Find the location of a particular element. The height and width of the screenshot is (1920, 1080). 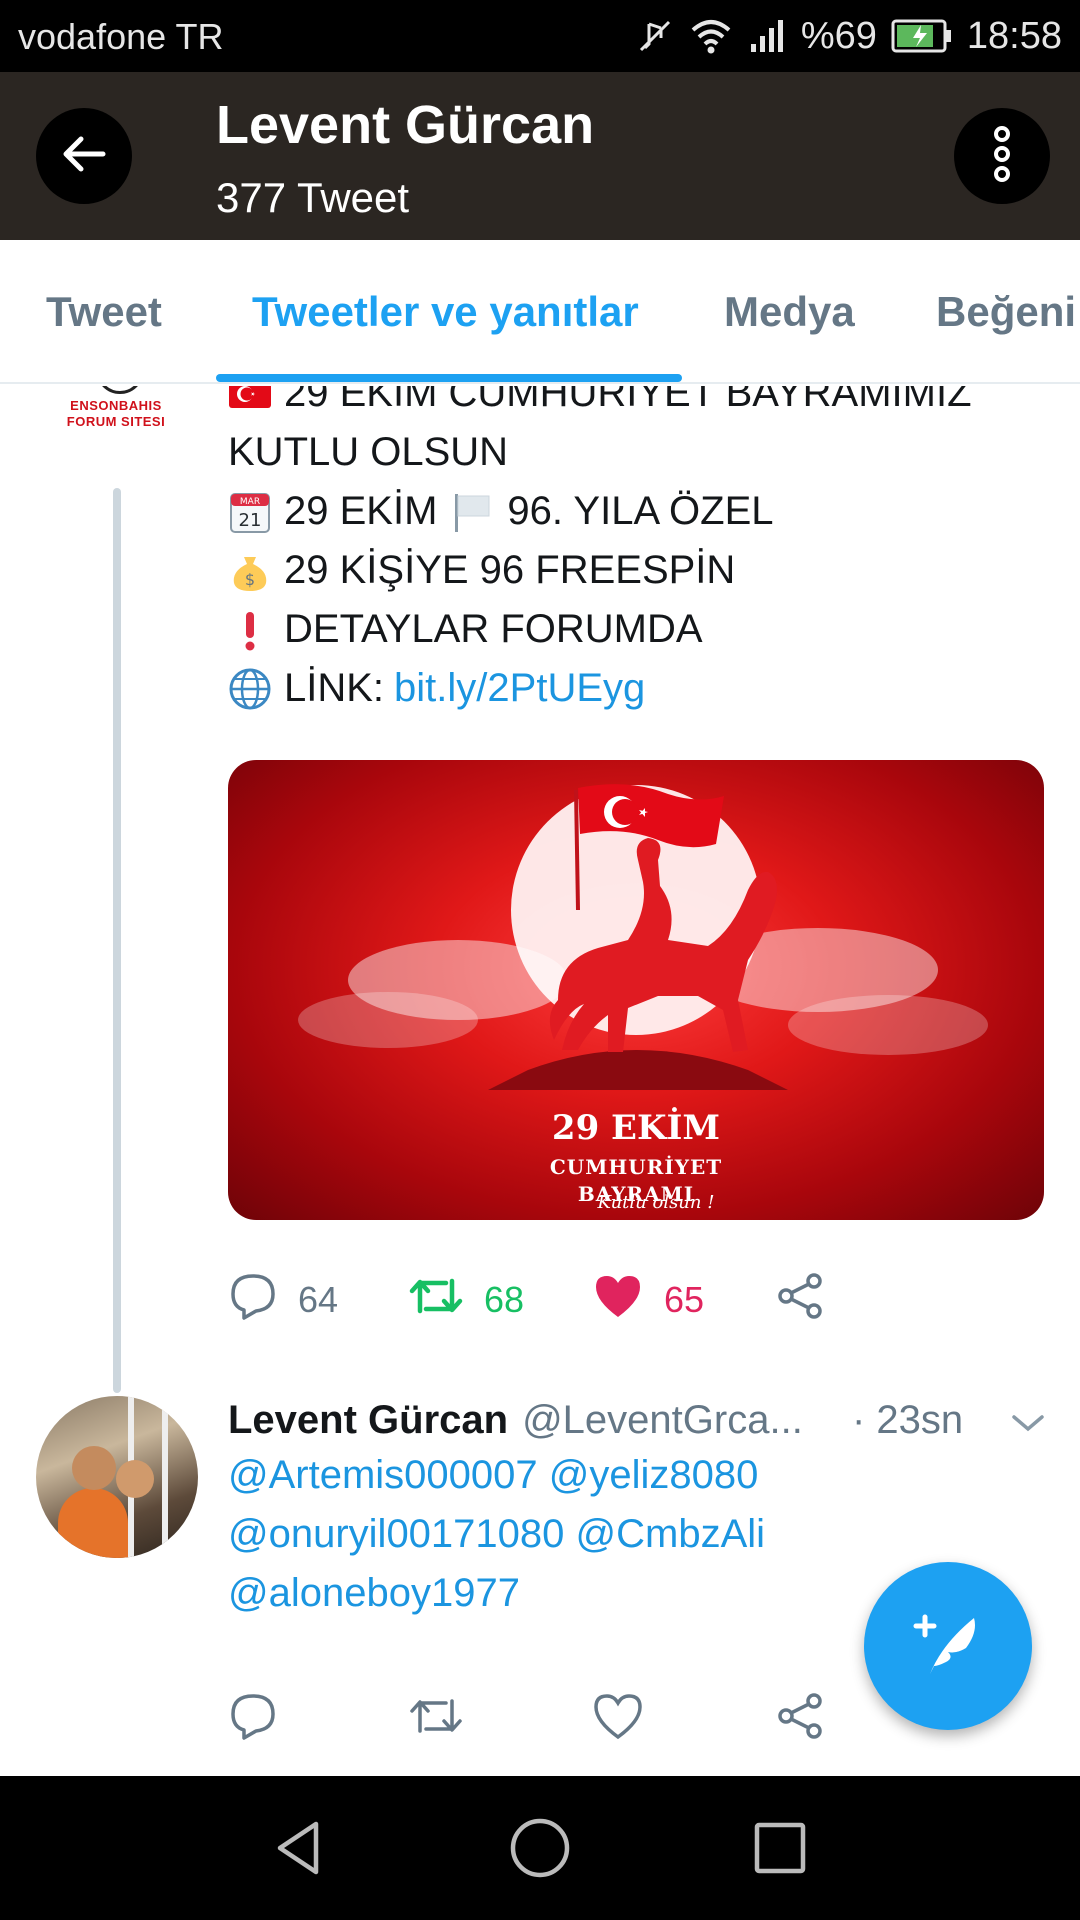

triangle-back-icon is located at coordinates (300, 1850).